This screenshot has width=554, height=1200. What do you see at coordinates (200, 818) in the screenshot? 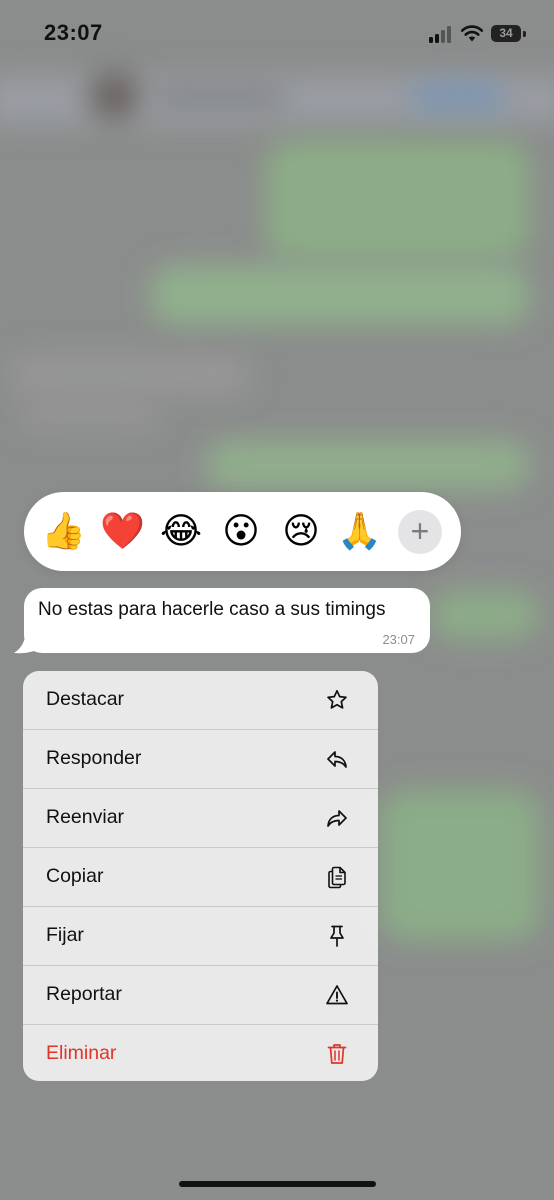
I see `menu-item-reenviar: Reenviar` at bounding box center [200, 818].